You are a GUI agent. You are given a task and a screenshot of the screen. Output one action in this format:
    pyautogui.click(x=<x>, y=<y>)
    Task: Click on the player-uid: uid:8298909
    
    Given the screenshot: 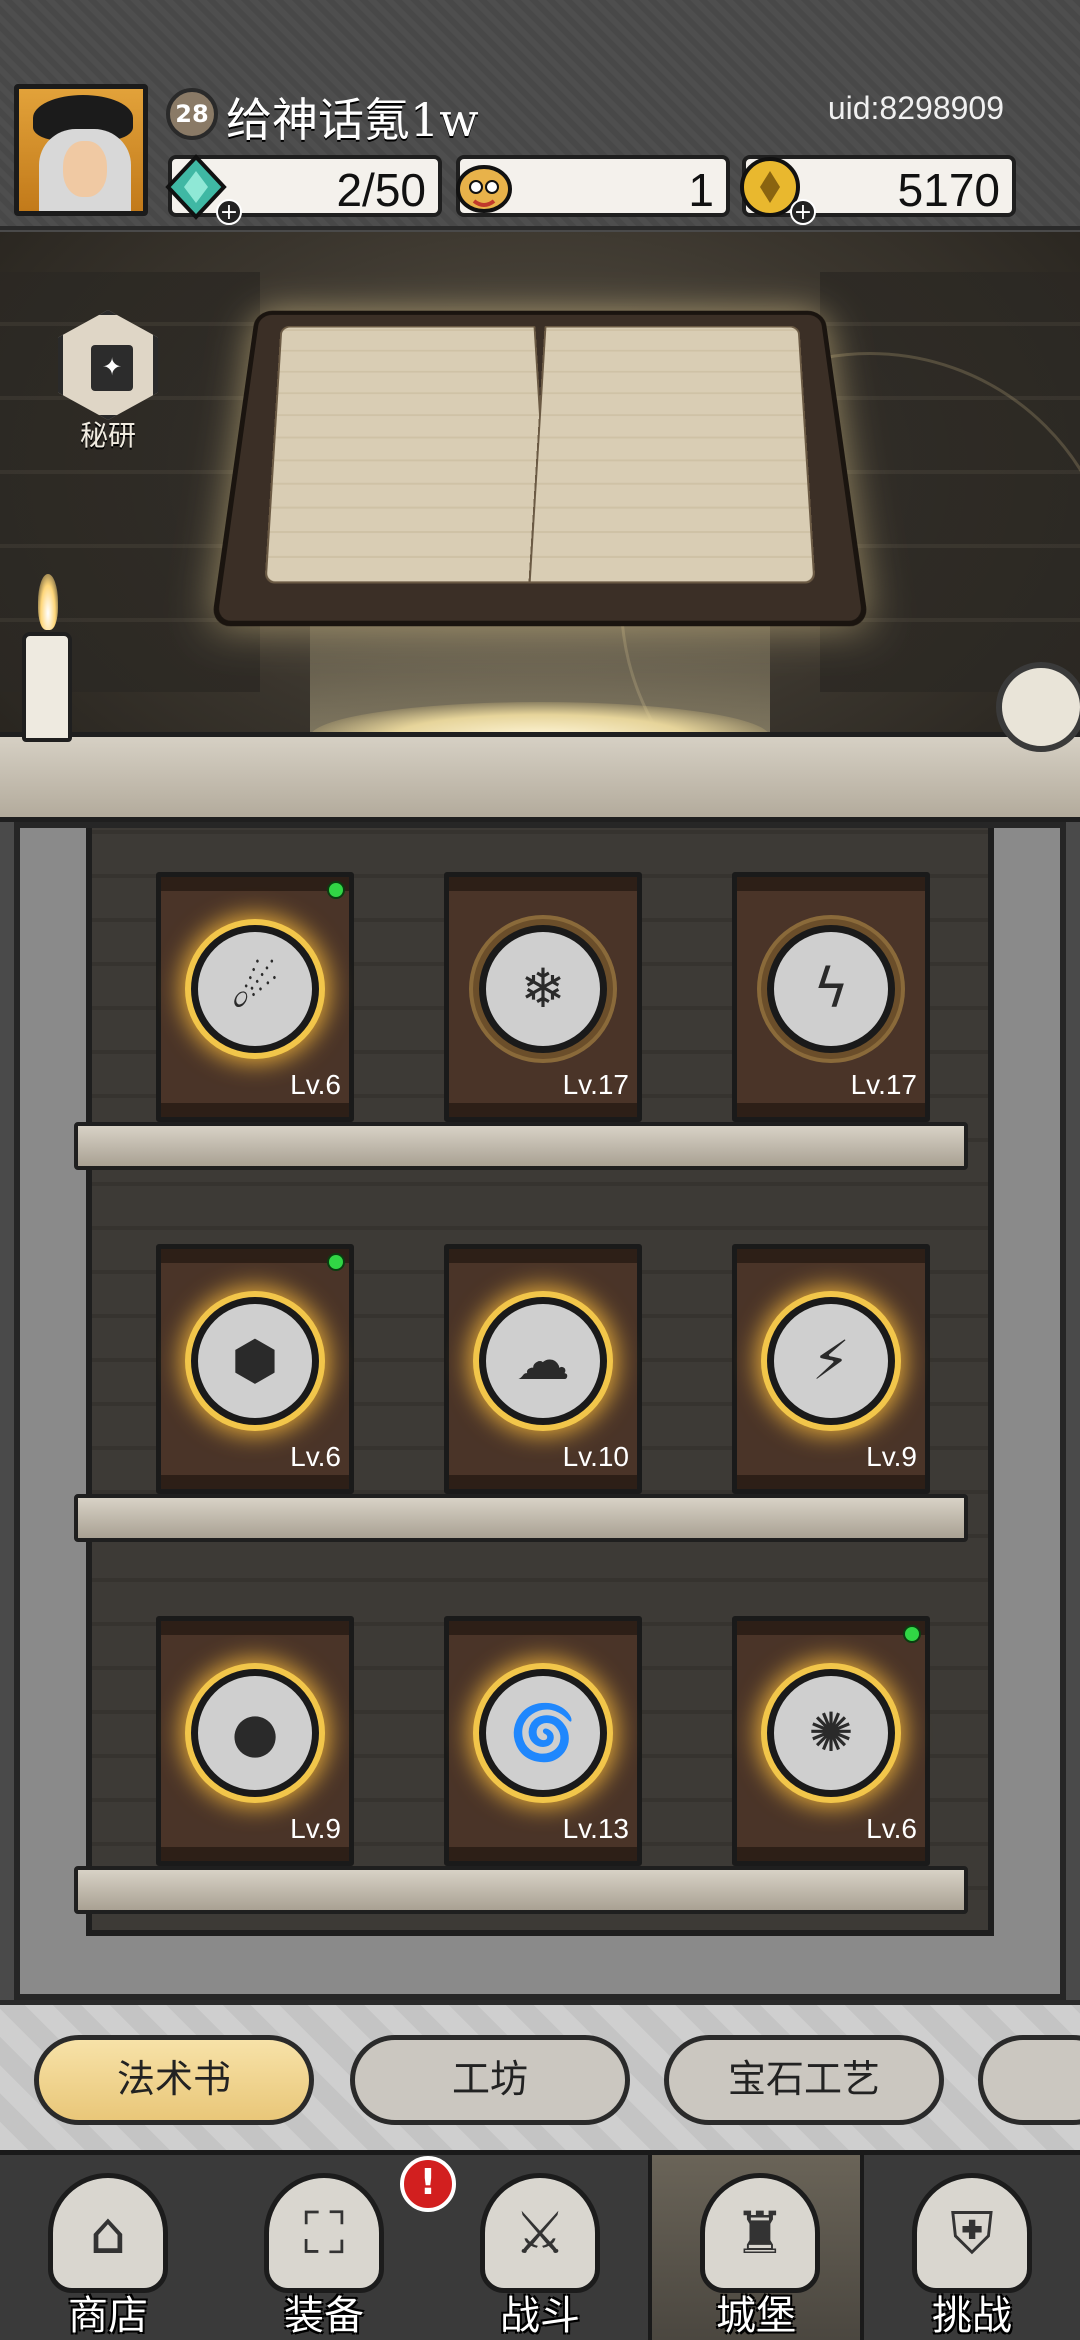 What is the action you would take?
    pyautogui.click(x=916, y=108)
    